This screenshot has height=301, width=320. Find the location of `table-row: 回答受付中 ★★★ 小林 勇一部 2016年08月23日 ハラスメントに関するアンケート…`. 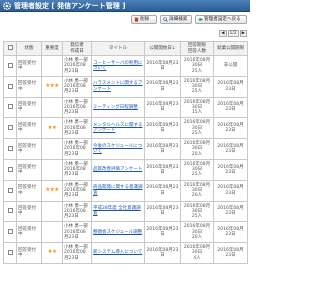

table-row: 回答受付中 ★★★ 小林 勇一部 2016年08月23日 ハラスメントに関するアンケート… is located at coordinates (125, 86).